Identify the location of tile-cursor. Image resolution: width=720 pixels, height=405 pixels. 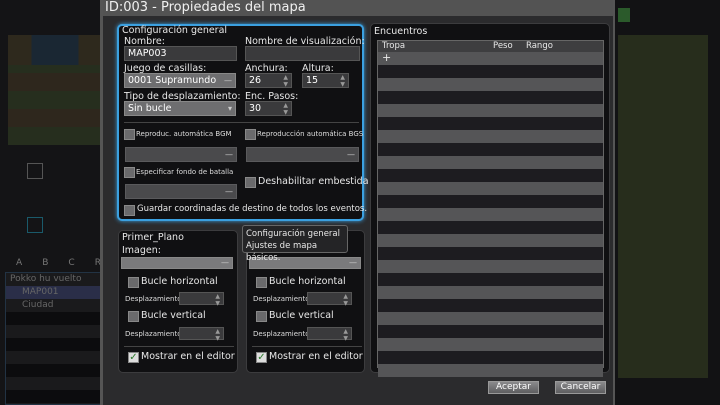
(35, 171).